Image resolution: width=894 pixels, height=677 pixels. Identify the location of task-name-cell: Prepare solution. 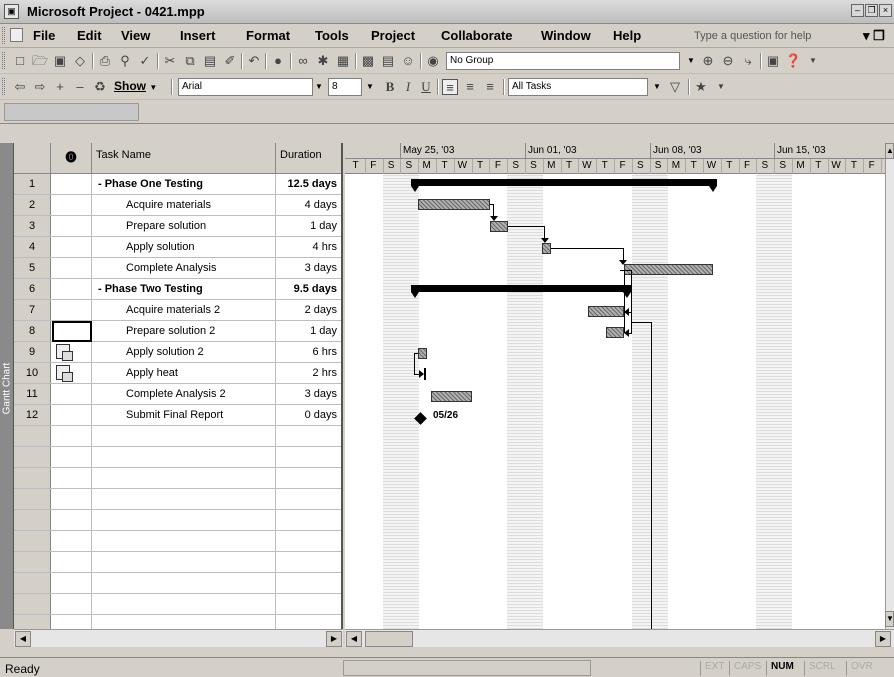
(184, 226).